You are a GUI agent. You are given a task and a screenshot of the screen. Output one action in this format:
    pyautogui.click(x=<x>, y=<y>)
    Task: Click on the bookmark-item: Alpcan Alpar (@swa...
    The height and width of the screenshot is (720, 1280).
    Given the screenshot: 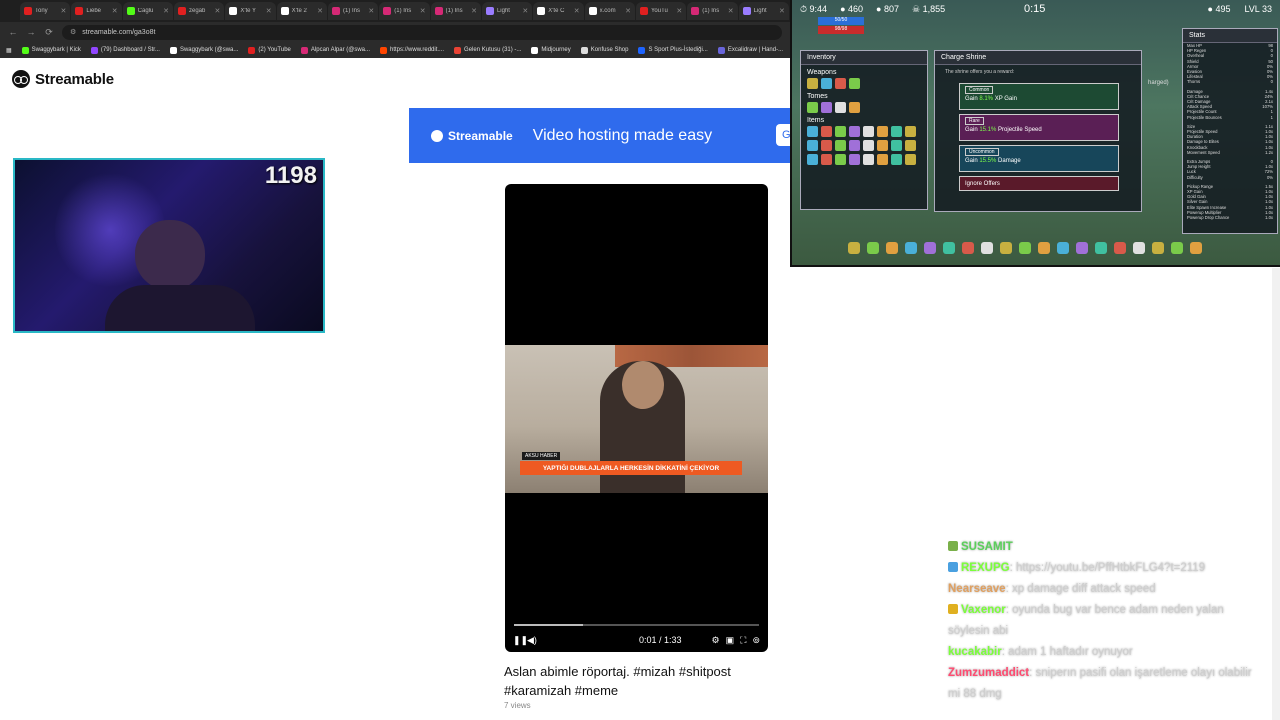 What is the action you would take?
    pyautogui.click(x=335, y=50)
    